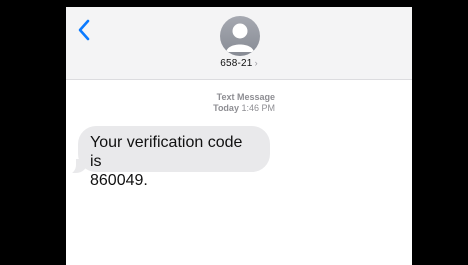  I want to click on contact-name: 658-21, so click(236, 63).